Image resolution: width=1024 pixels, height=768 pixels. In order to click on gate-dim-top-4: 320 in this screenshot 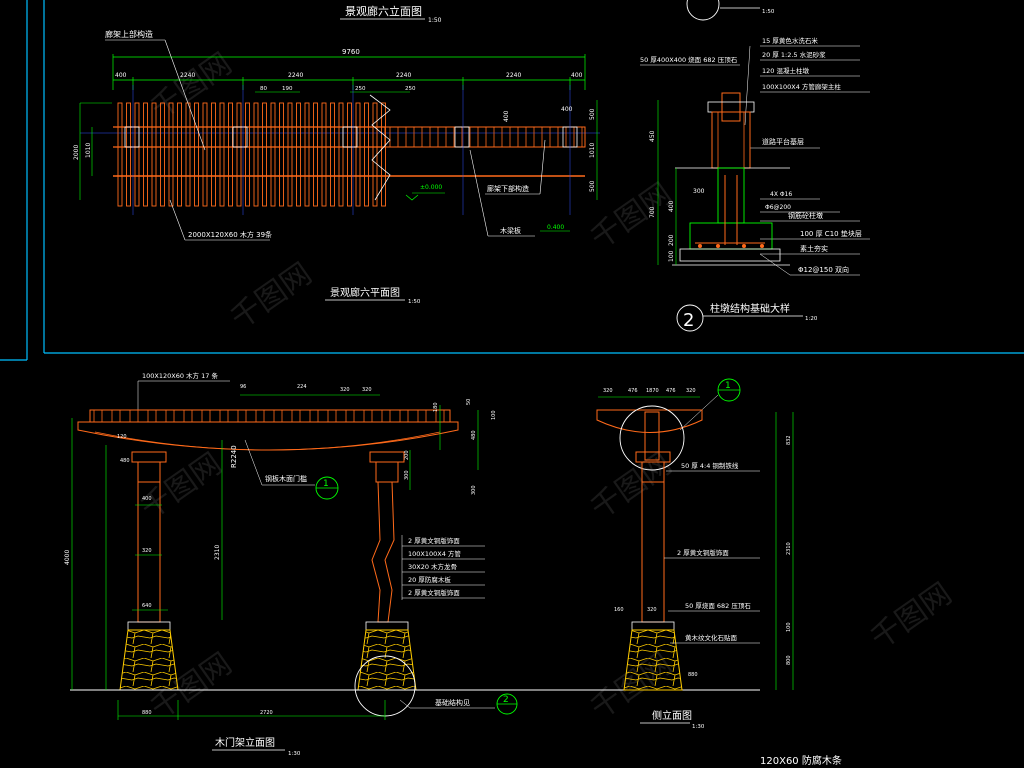, I will do `click(367, 390)`.